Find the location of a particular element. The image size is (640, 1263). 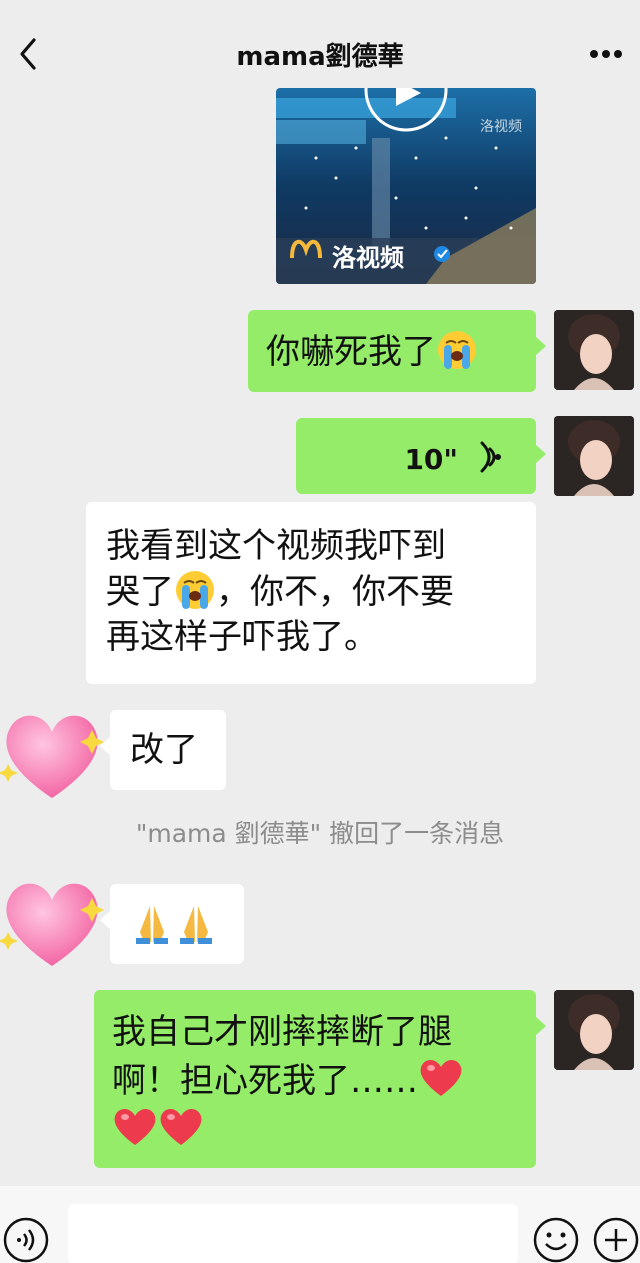

recall-notice: "mama 劉德華" 撤回了一条消息 is located at coordinates (320, 833).